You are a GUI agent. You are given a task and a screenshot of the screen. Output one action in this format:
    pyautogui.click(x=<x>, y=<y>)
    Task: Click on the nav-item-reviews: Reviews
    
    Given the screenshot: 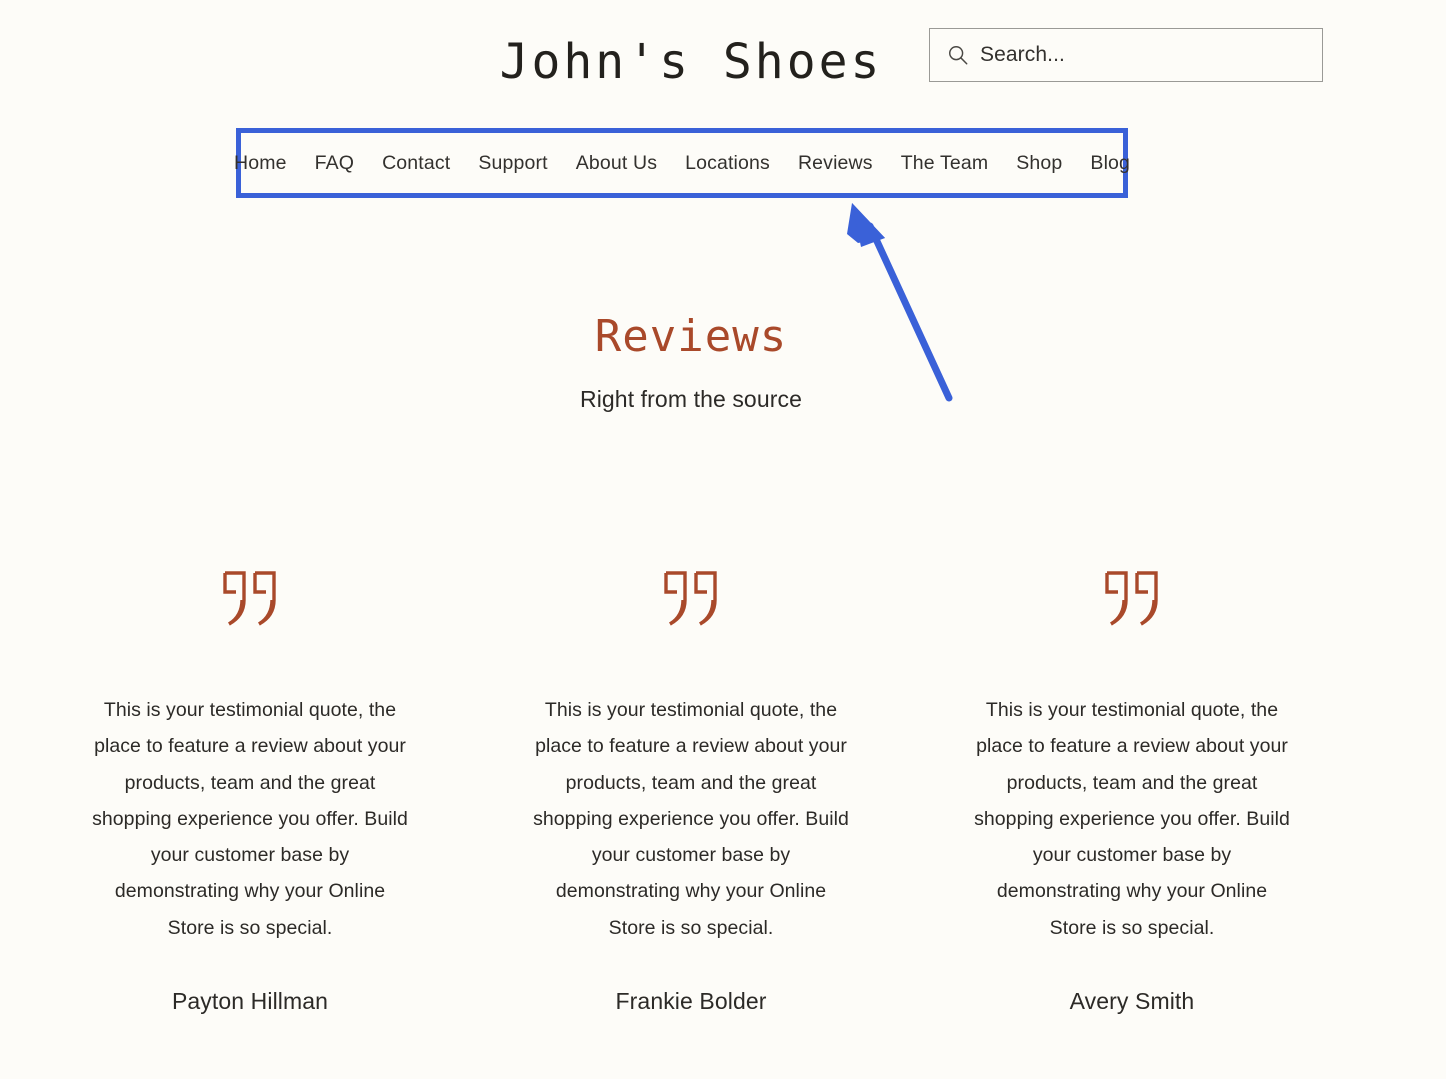 What is the action you would take?
    pyautogui.click(x=835, y=163)
    